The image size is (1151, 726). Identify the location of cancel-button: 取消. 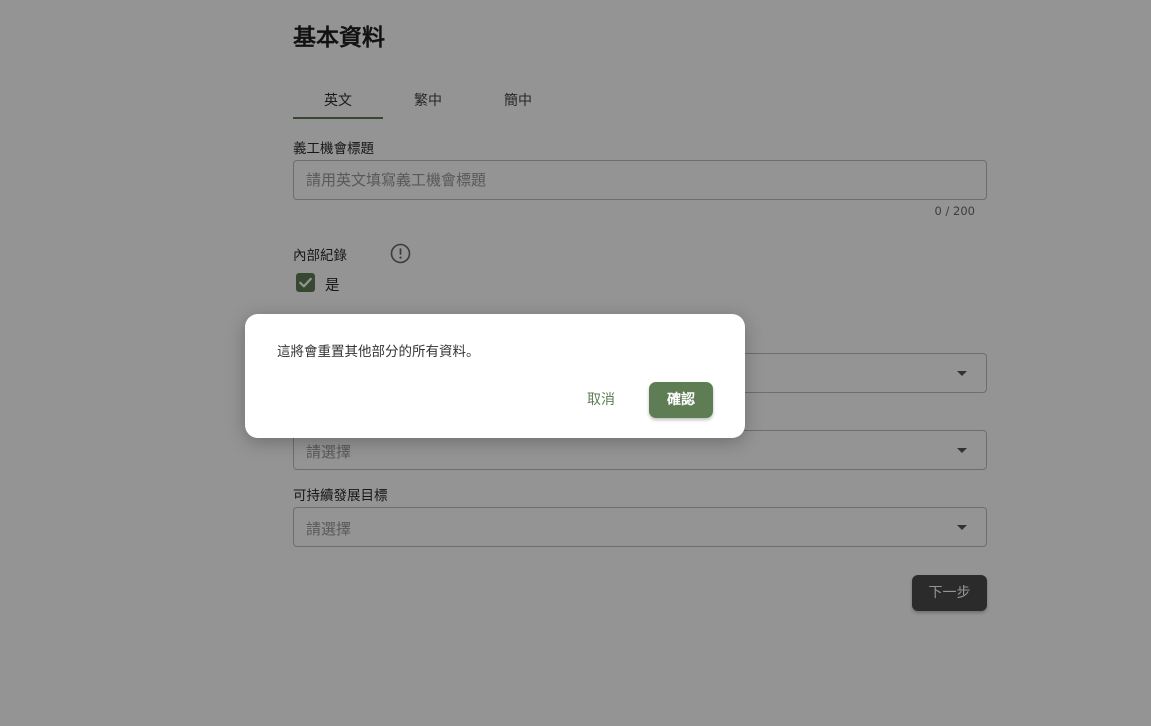
(601, 400).